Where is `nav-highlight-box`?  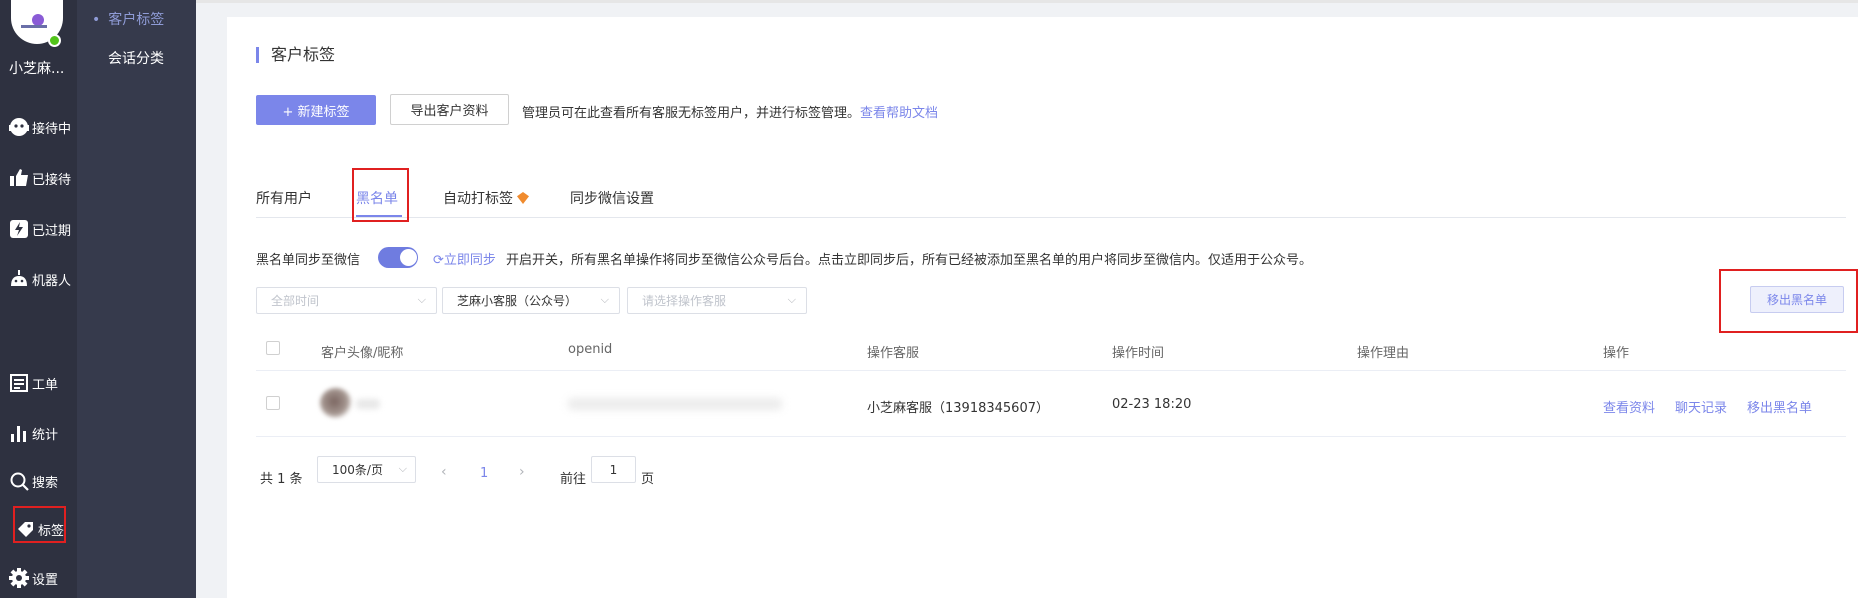 nav-highlight-box is located at coordinates (39, 524).